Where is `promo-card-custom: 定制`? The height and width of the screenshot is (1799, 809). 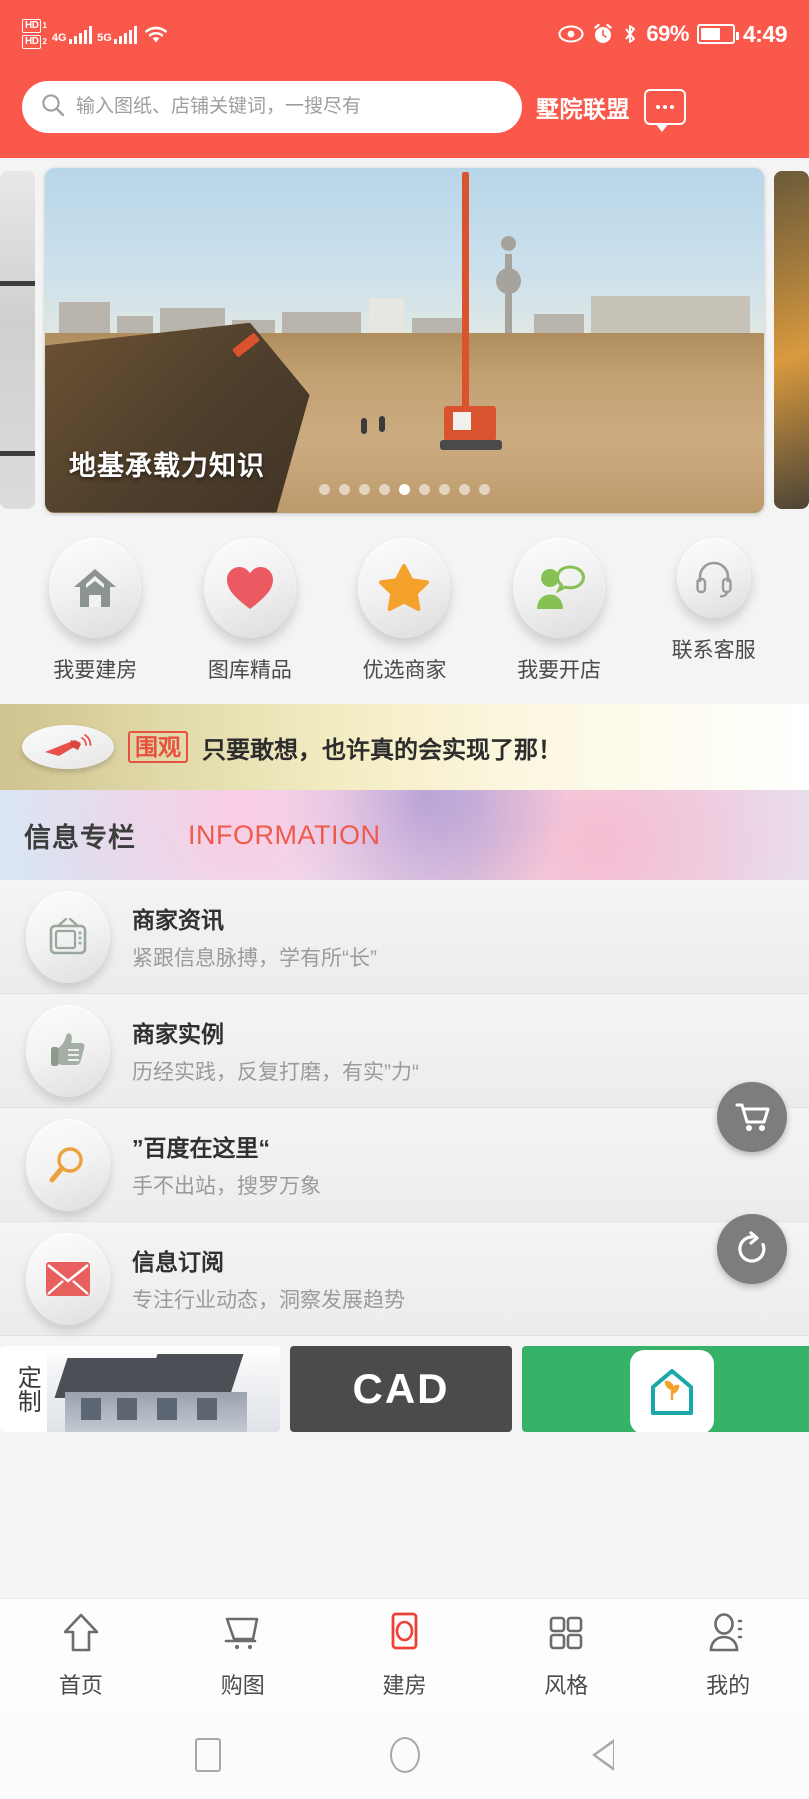 promo-card-custom: 定制 is located at coordinates (140, 1389).